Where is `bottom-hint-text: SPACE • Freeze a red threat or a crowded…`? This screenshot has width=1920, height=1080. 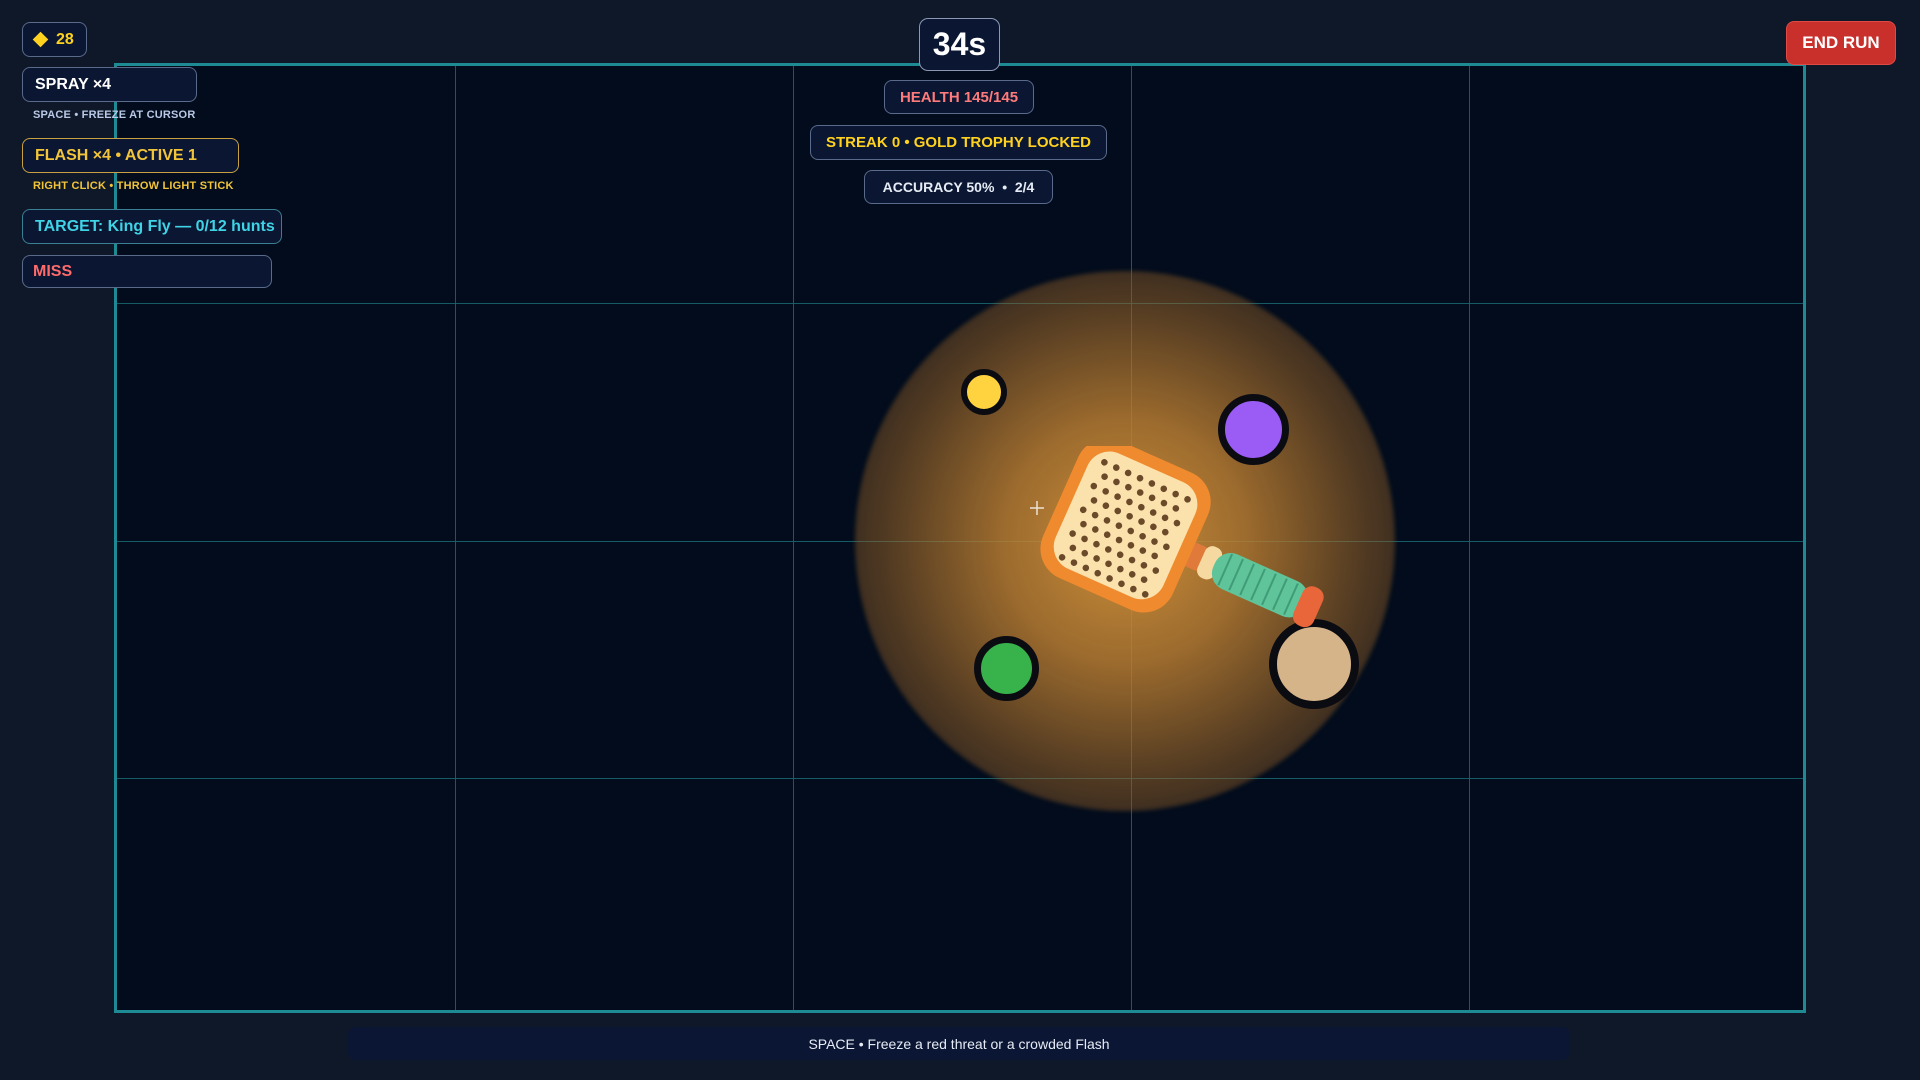
bottom-hint-text: SPACE • Freeze a red threat or a crowded… is located at coordinates (959, 1043).